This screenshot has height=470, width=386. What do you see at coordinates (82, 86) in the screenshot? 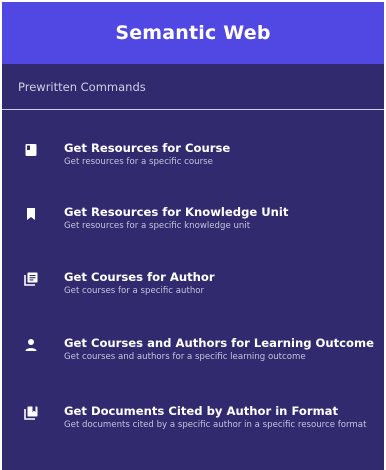
I see `section-label: Prewritten Commands` at bounding box center [82, 86].